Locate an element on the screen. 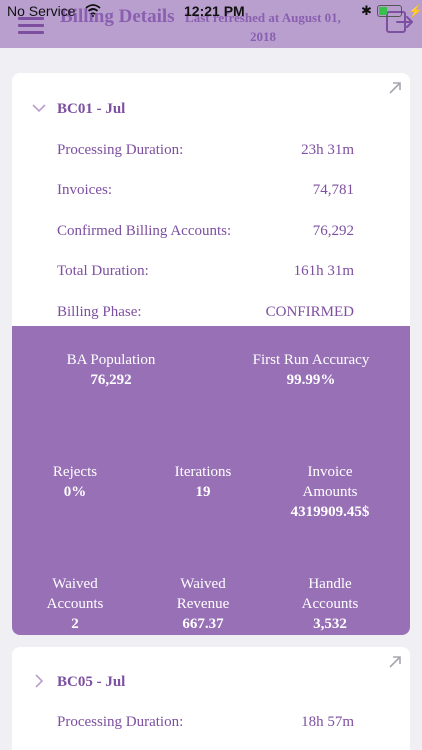  chevron-right-icon is located at coordinates (39, 681).